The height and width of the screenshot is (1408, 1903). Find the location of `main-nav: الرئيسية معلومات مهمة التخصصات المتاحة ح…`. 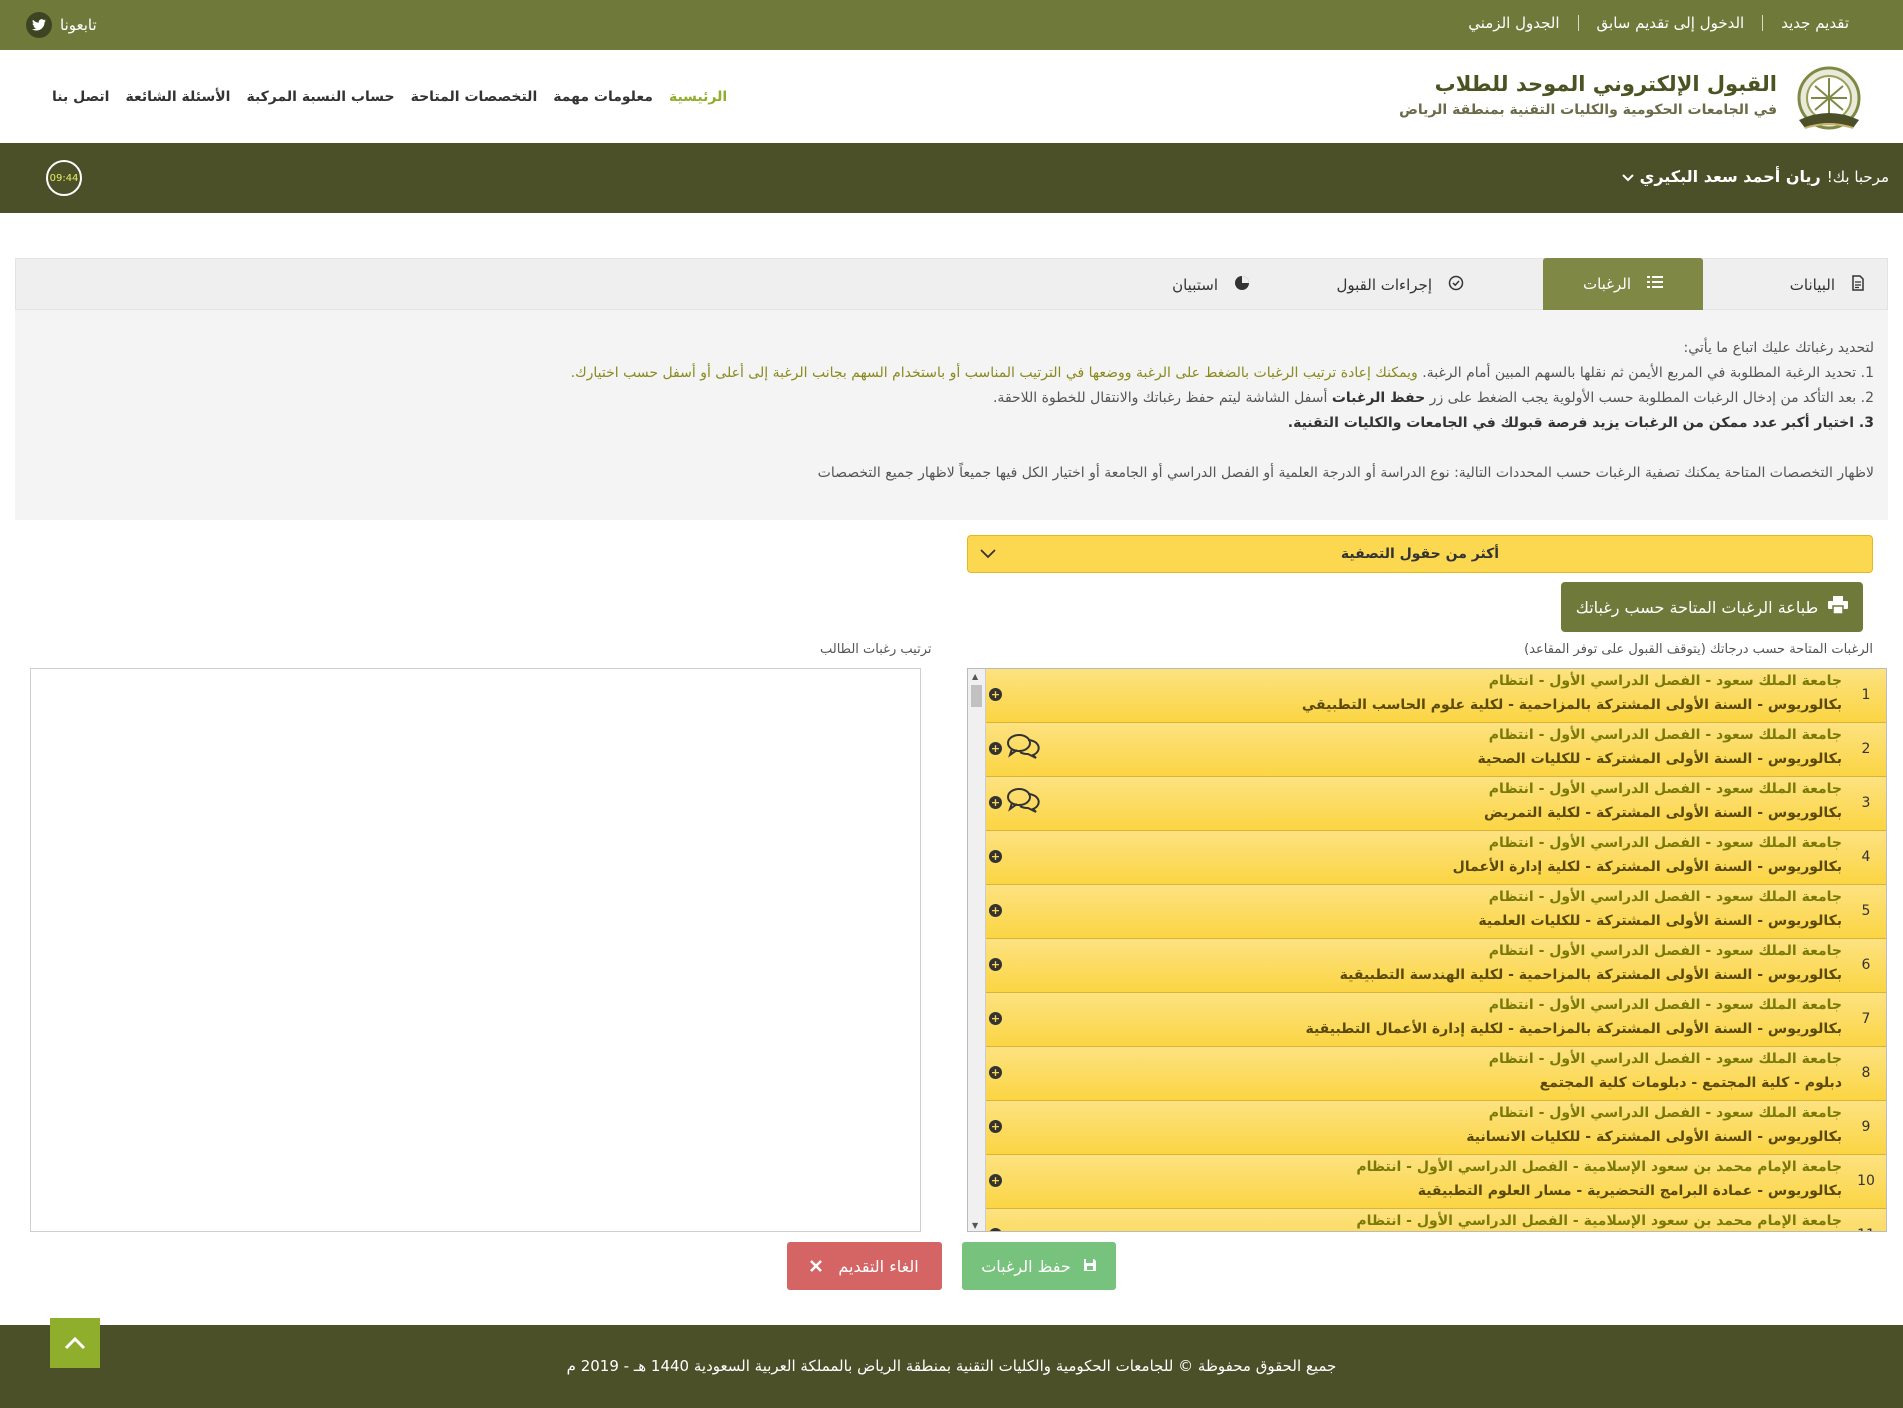

main-nav: الرئيسية معلومات مهمة التخصصات المتاحة ح… is located at coordinates (389, 97).